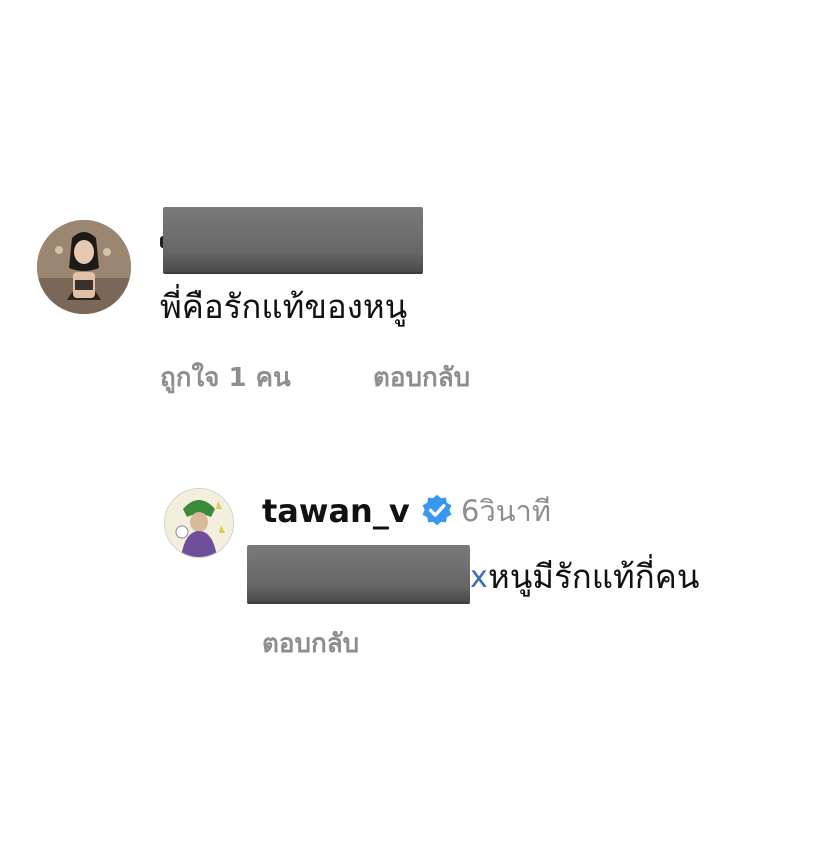 The image size is (822, 846). Describe the element at coordinates (437, 510) in the screenshot. I see `verified-badge-icon` at that location.